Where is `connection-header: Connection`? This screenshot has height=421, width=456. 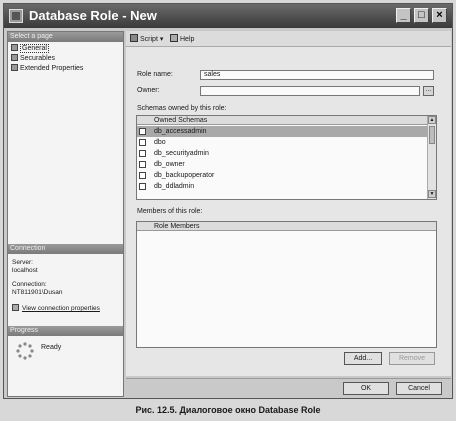 connection-header: Connection is located at coordinates (65, 249).